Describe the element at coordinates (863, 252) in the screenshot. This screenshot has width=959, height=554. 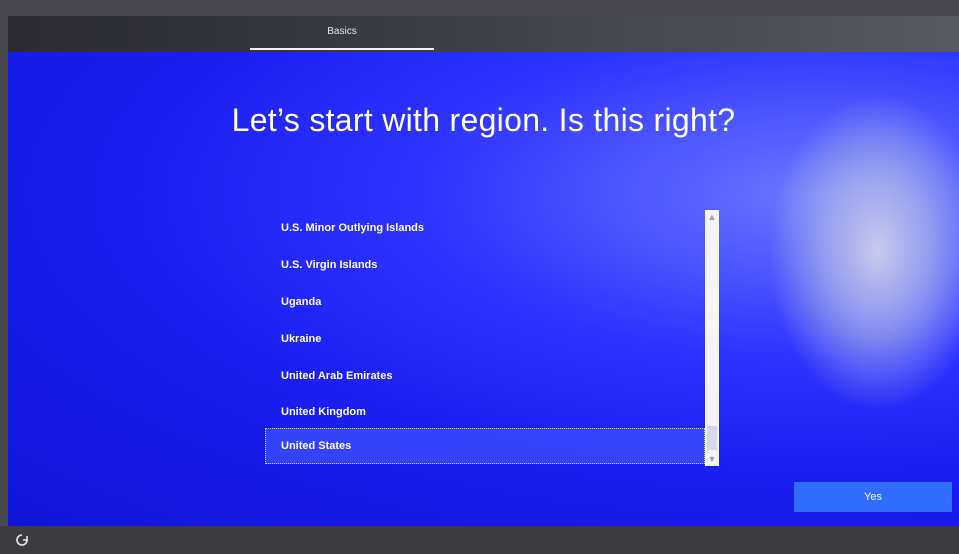
I see `screen-glare` at that location.